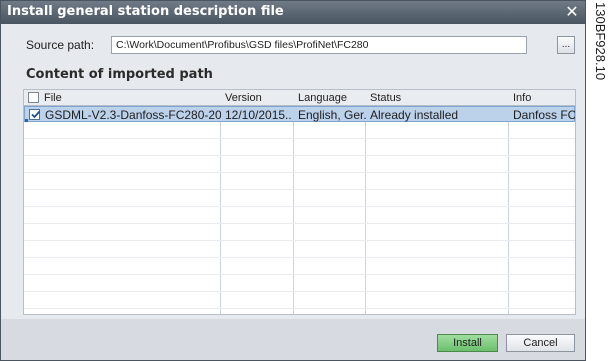  What do you see at coordinates (572, 12) in the screenshot?
I see `close-icon: ✕` at bounding box center [572, 12].